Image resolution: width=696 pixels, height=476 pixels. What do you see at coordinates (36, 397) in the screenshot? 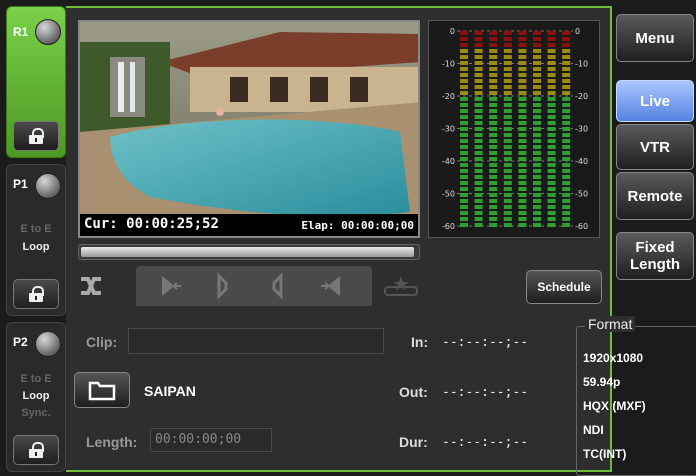
I see `channel-p2: P2 E to E Loop Sync.` at bounding box center [36, 397].